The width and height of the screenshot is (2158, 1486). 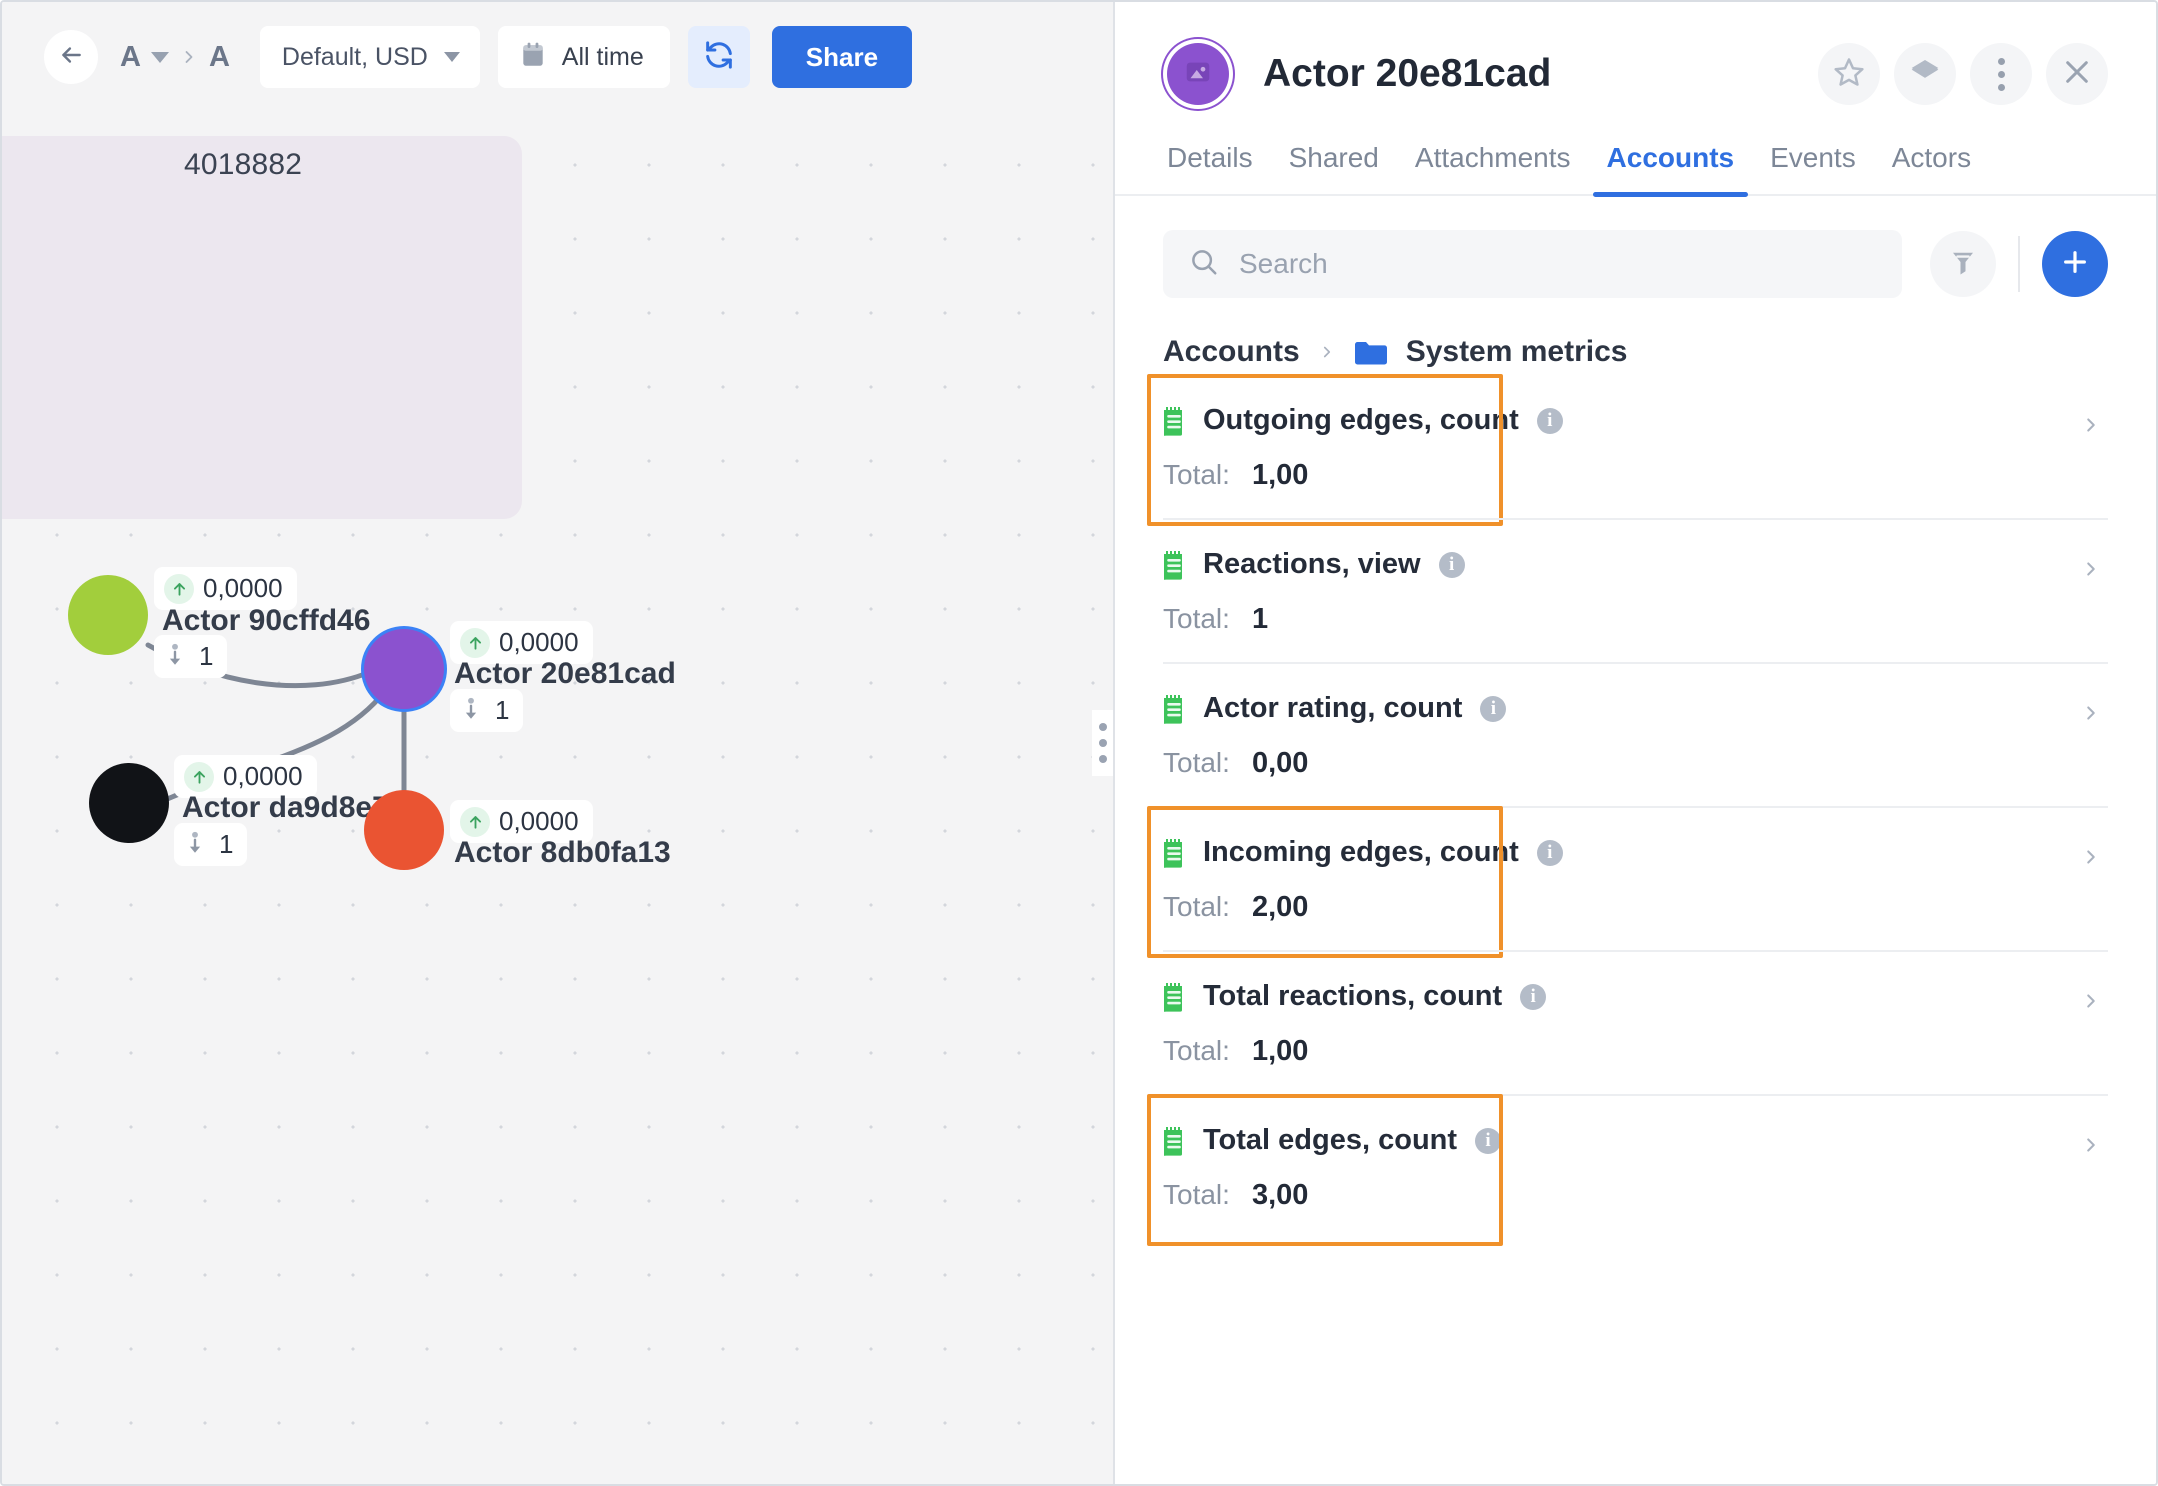 What do you see at coordinates (1627, 450) in the screenshot?
I see `metric-row-outgoing-edges-count: Outgoing edges, count i Total: 1,00` at bounding box center [1627, 450].